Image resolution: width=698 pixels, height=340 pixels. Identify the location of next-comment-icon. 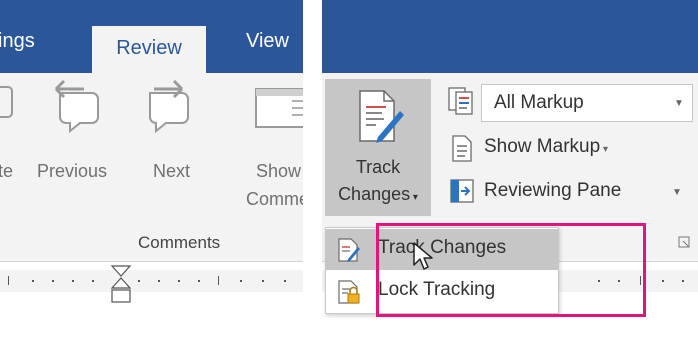
(172, 107).